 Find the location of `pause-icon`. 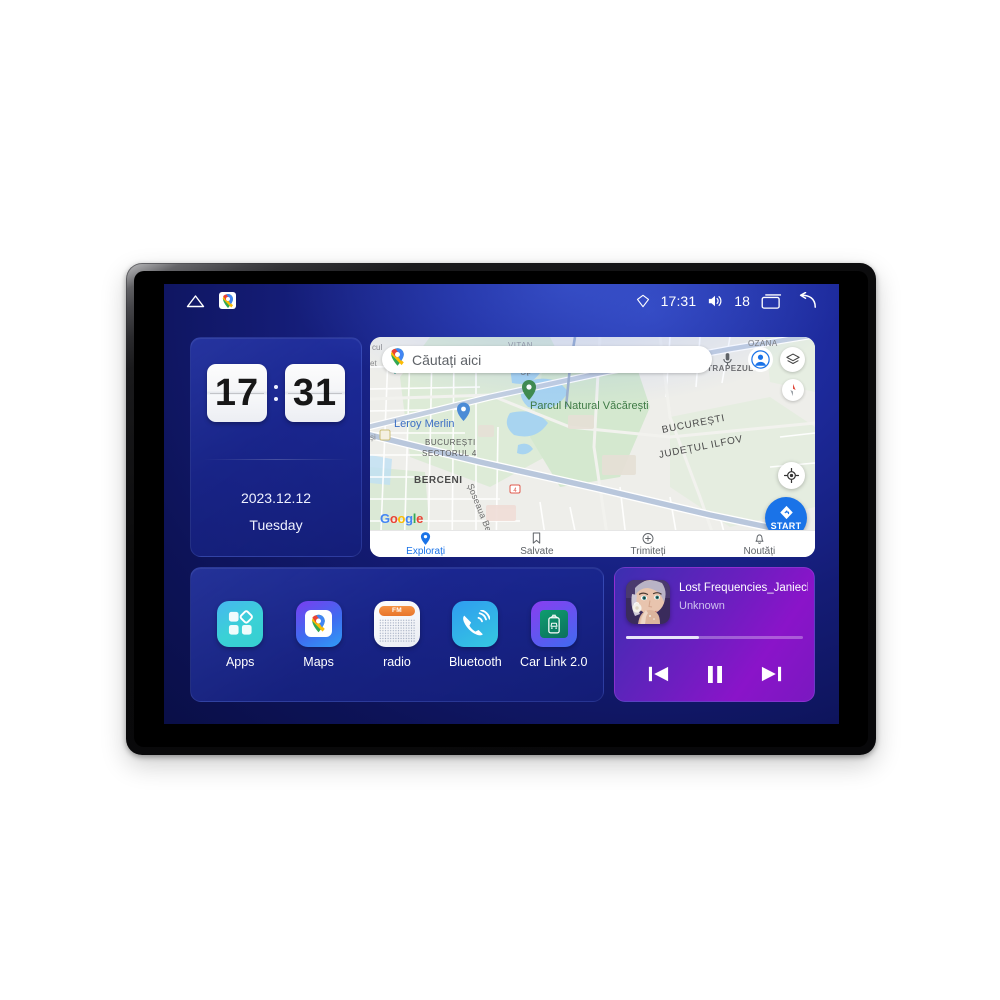

pause-icon is located at coordinates (715, 674).